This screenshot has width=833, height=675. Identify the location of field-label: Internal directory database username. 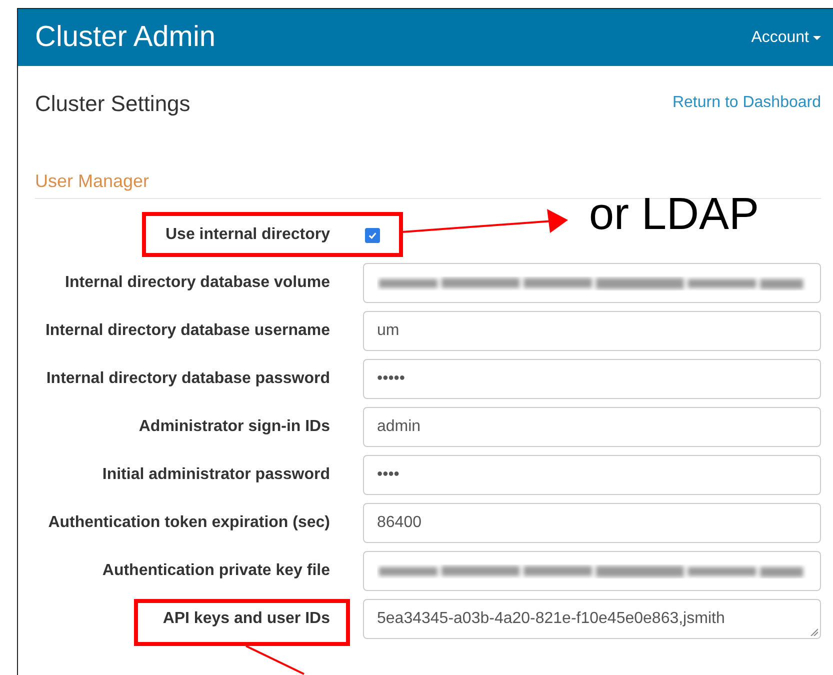
(187, 331).